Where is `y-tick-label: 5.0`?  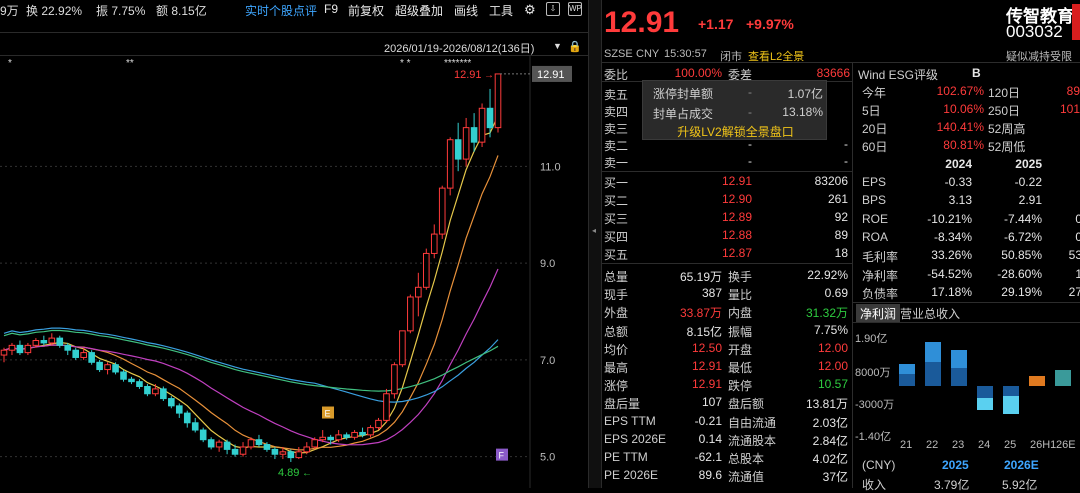
y-tick-label: 5.0 is located at coordinates (547, 458).